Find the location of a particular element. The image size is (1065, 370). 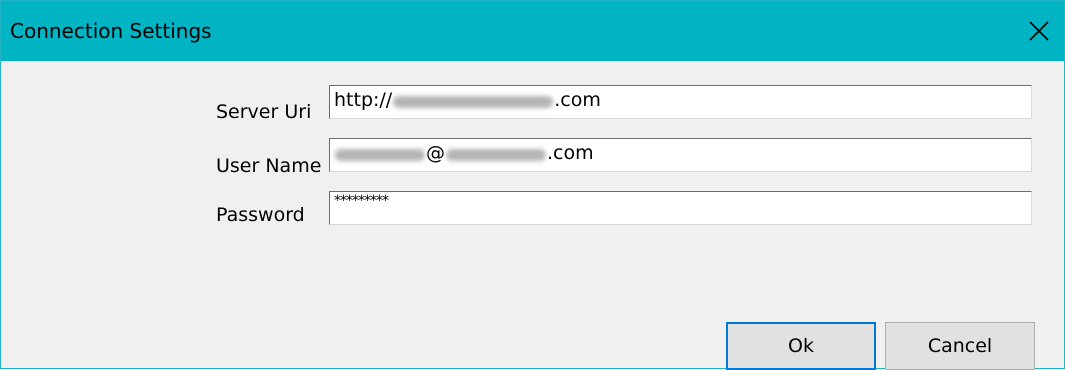

password-value: ********* is located at coordinates (361, 201).